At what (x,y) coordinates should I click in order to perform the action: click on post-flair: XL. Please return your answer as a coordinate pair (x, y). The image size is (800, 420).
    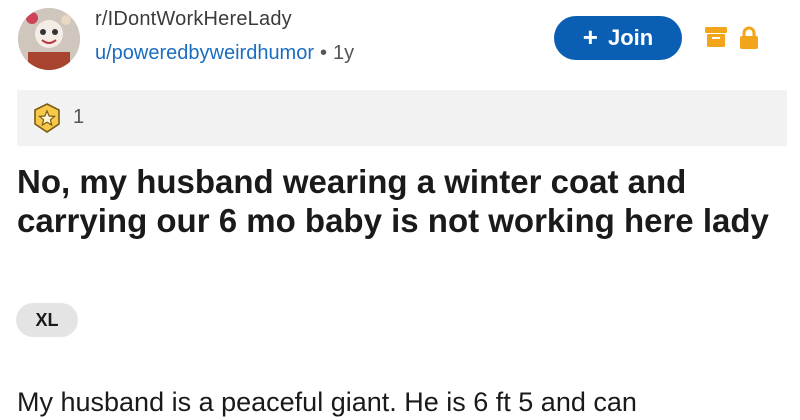
    Looking at the image, I should click on (47, 320).